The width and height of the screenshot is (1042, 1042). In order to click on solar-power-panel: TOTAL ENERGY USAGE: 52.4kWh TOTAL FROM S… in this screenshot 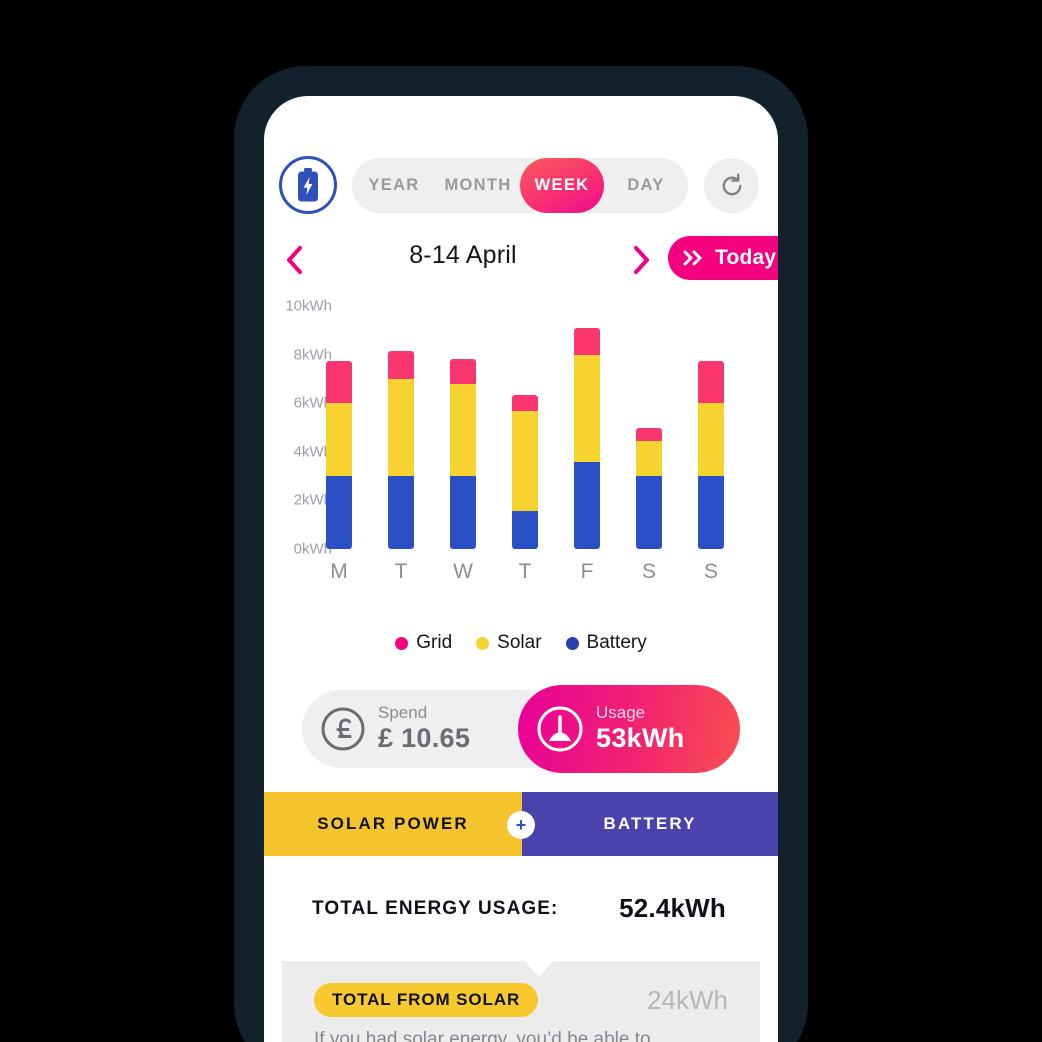, I will do `click(521, 949)`.